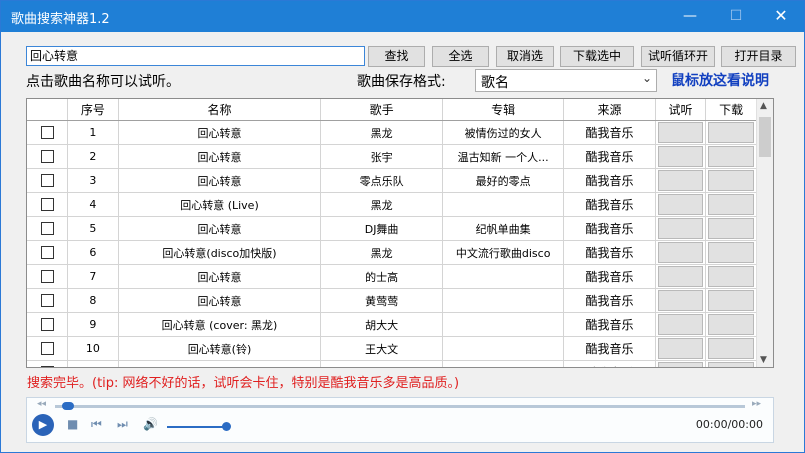  I want to click on next-icon: ⏭, so click(122, 424).